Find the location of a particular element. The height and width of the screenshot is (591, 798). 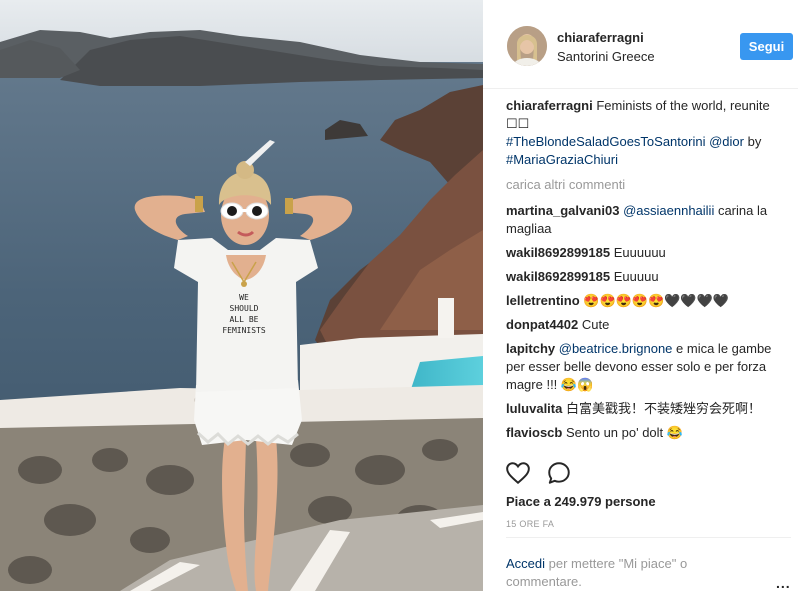

caption-hashtag: #TheBlondeSaladGoesToSantorini is located at coordinates (605, 141).